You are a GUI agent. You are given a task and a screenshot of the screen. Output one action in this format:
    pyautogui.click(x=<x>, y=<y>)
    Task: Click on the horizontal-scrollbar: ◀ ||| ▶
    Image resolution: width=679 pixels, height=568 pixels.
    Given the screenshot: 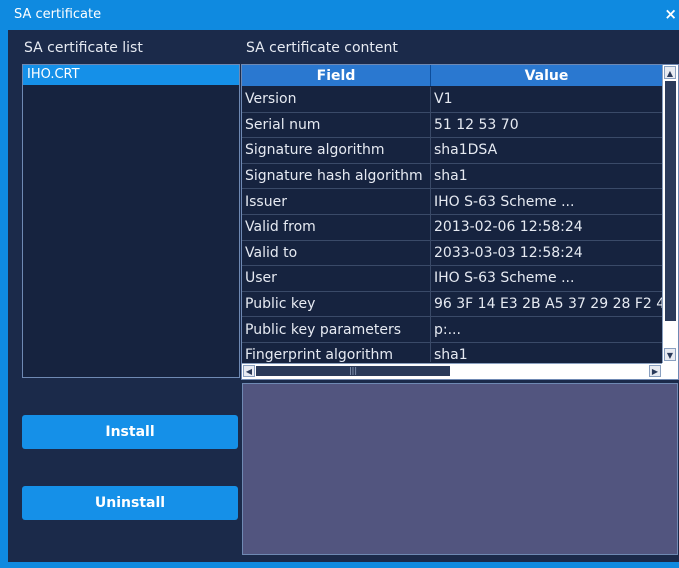 What is the action you would take?
    pyautogui.click(x=452, y=371)
    